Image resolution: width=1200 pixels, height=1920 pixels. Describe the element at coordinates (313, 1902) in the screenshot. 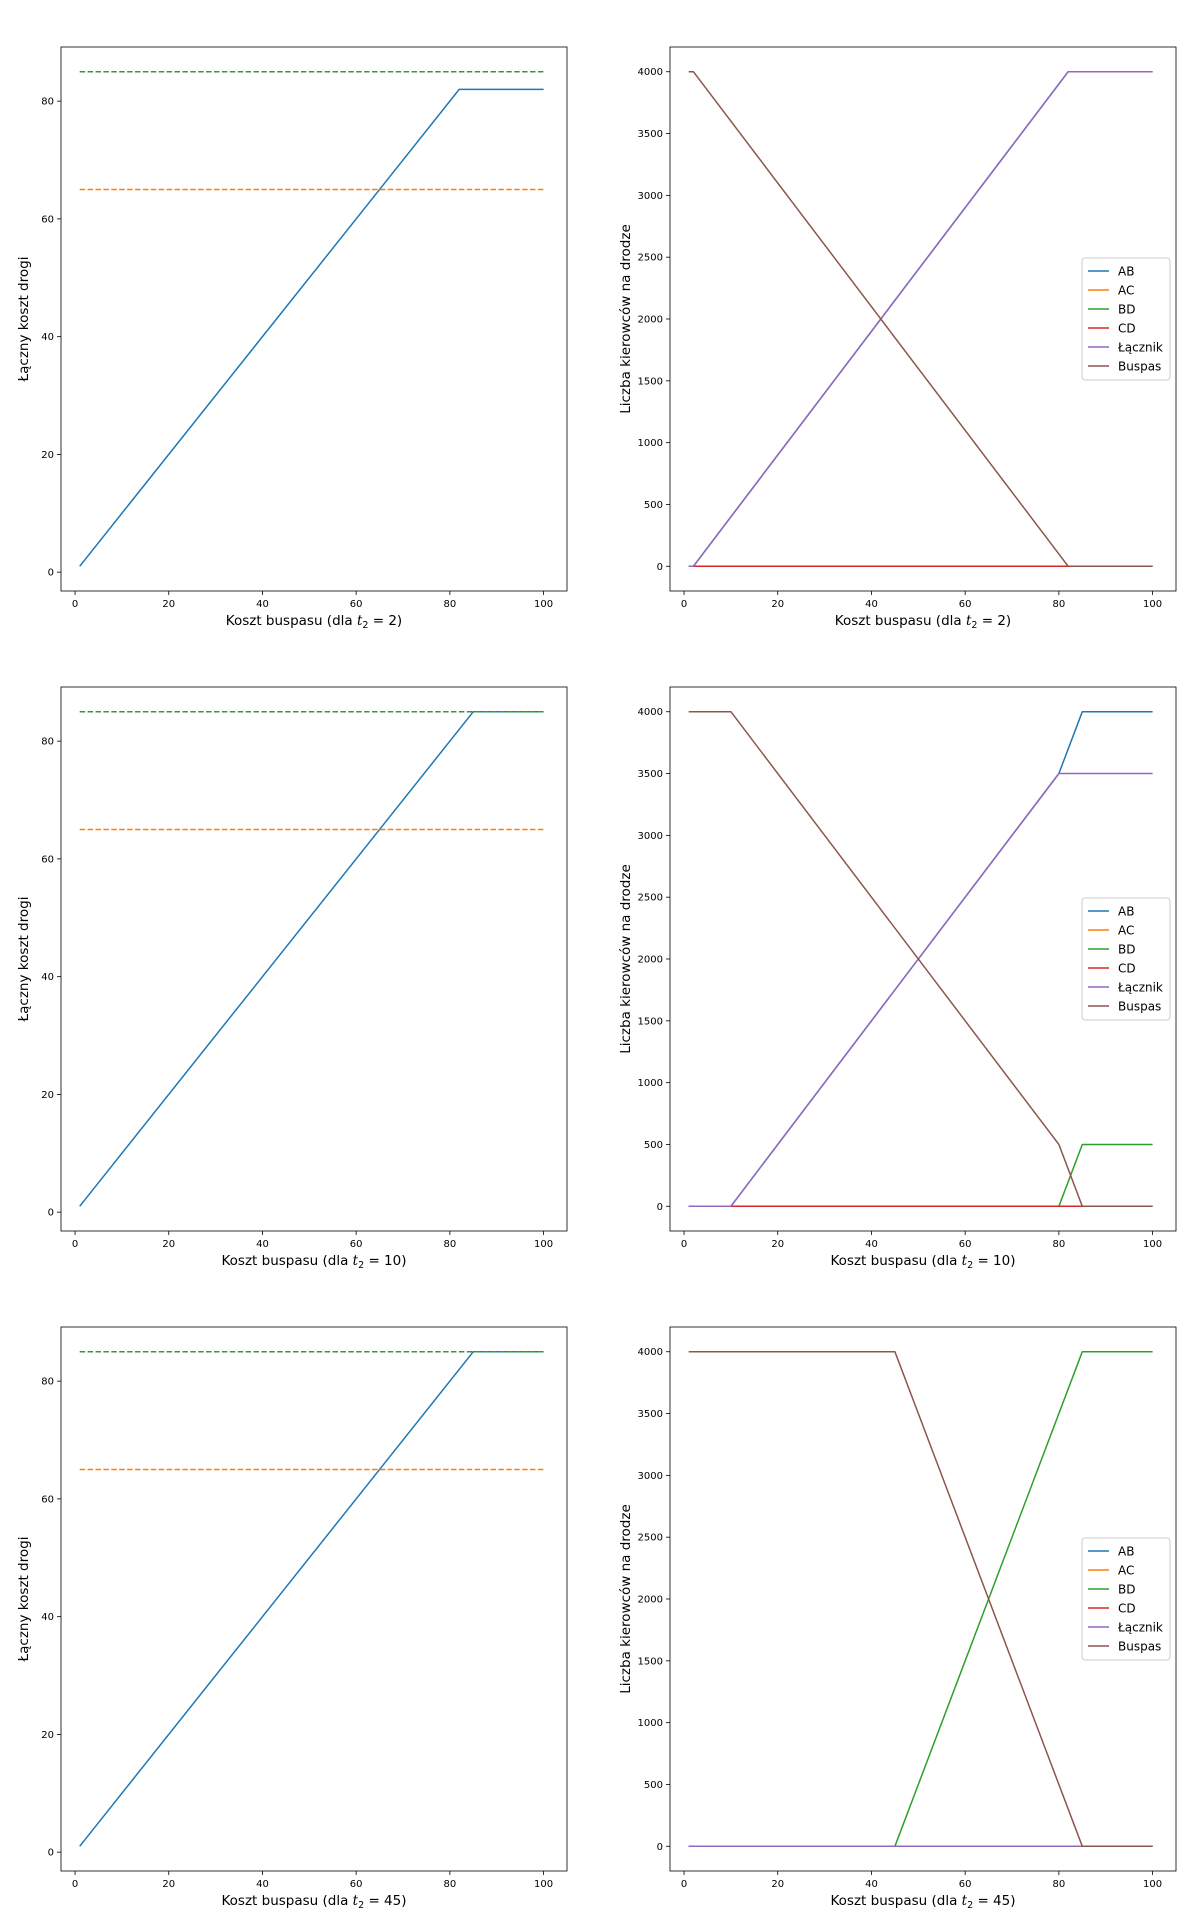

I see `x-axis-label: Koszt buspasu (dla t2 = 45)` at that location.